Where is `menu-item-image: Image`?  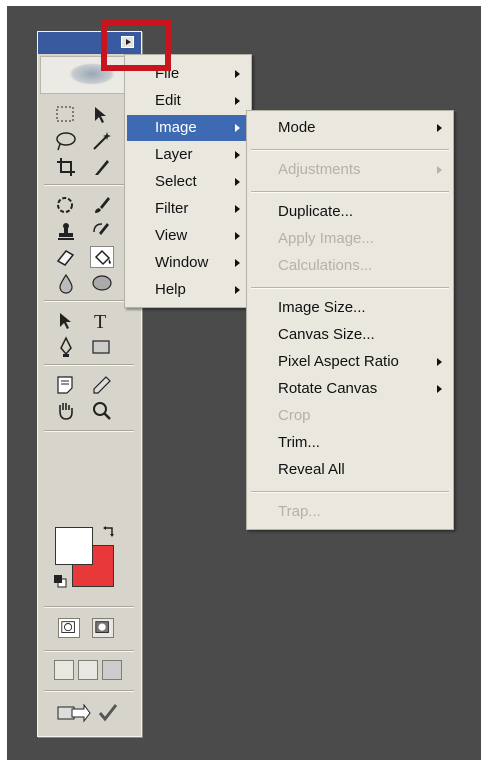 menu-item-image: Image is located at coordinates (188, 128).